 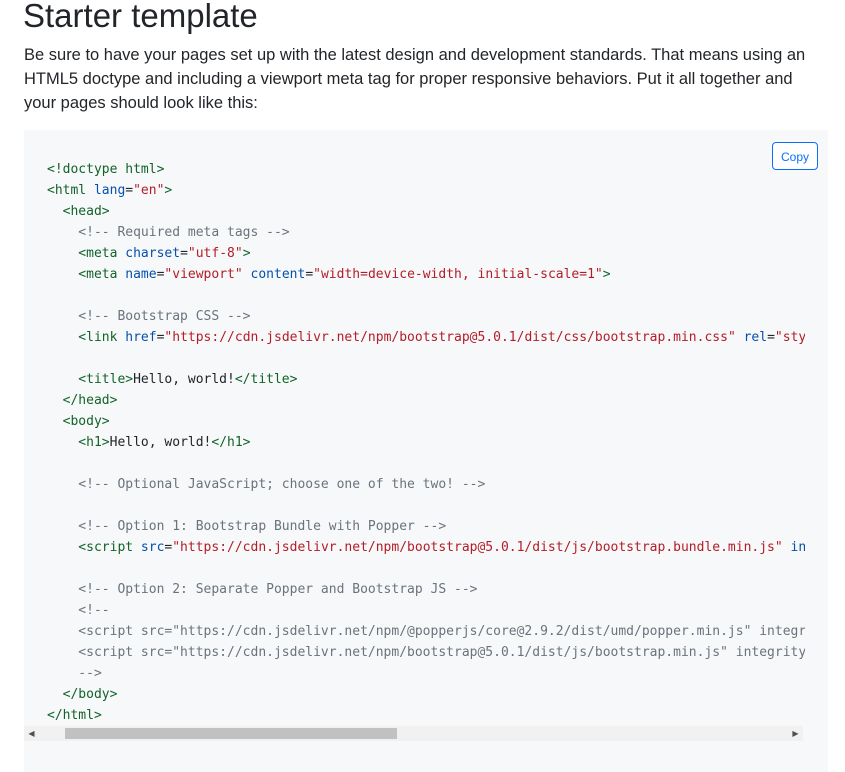 What do you see at coordinates (413, 733) in the screenshot?
I see `horizontal-scrollbar: ◀ ▶` at bounding box center [413, 733].